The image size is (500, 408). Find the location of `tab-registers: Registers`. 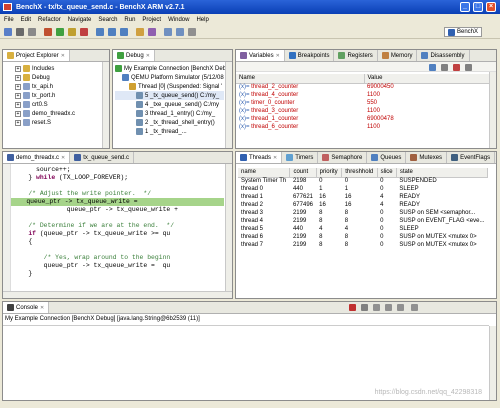

tab-registers: Registers is located at coordinates (356, 55).